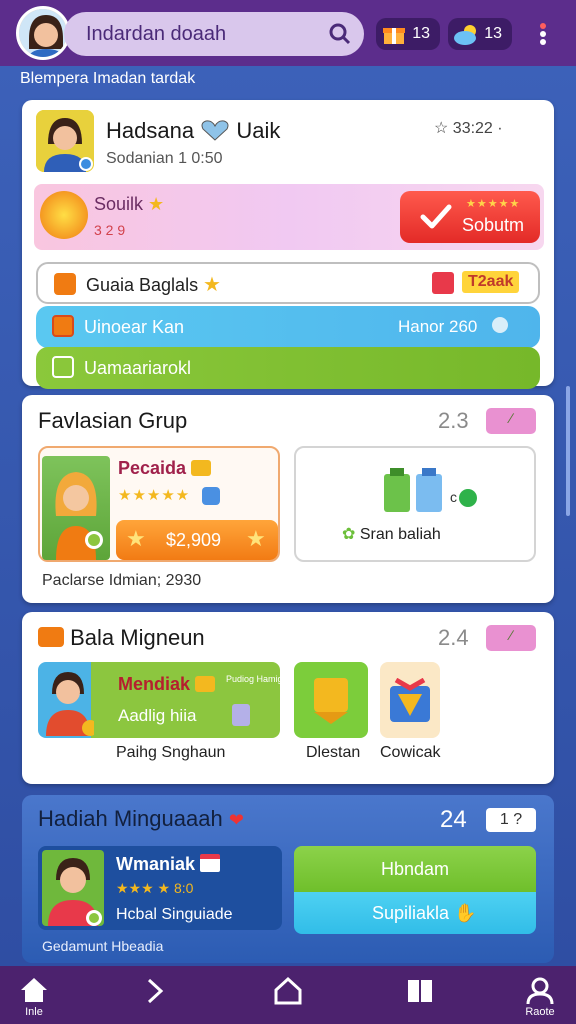 Image resolution: width=576 pixels, height=1024 pixels. Describe the element at coordinates (436, 216) in the screenshot. I see `check-icon` at that location.